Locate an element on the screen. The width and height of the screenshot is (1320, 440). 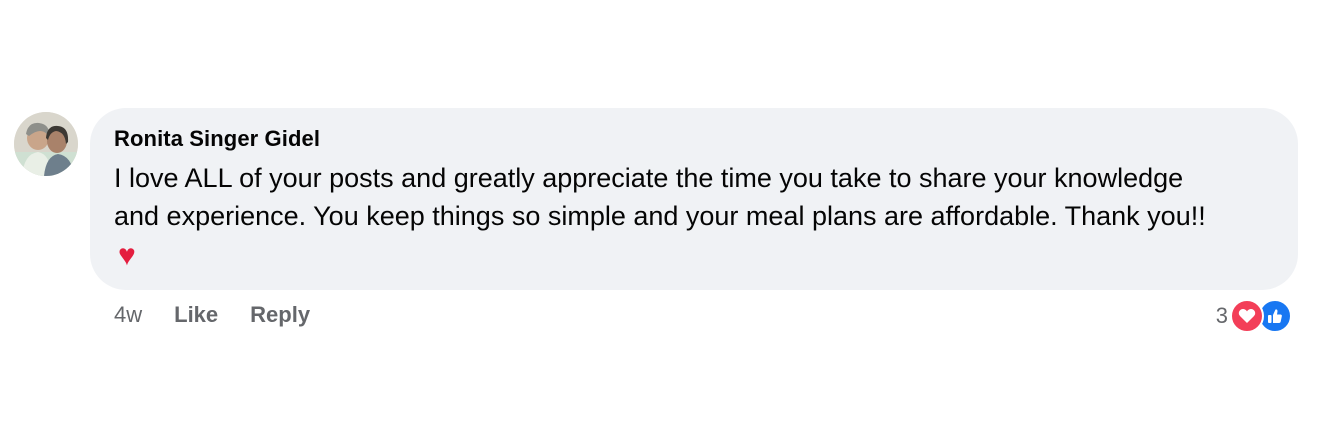
heart-emoji-icon: ♥ is located at coordinates (127, 255).